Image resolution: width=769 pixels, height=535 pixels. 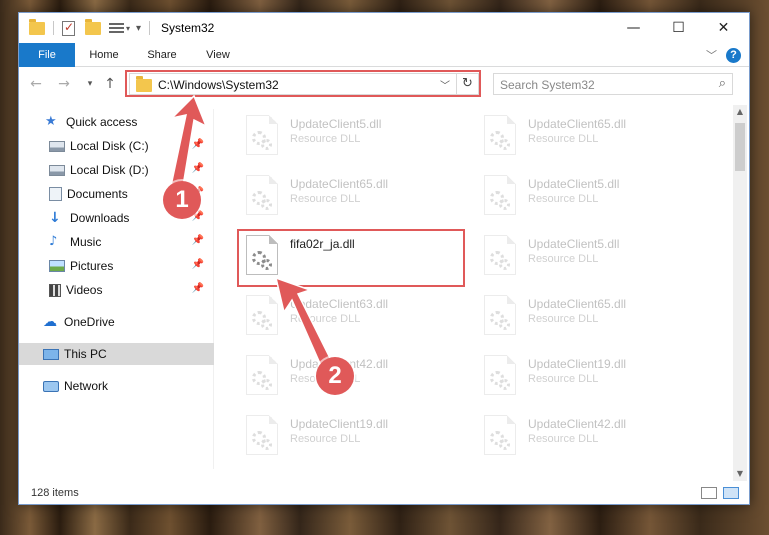 I want to click on file-name: UpdateClient42.dll, so click(x=577, y=424).